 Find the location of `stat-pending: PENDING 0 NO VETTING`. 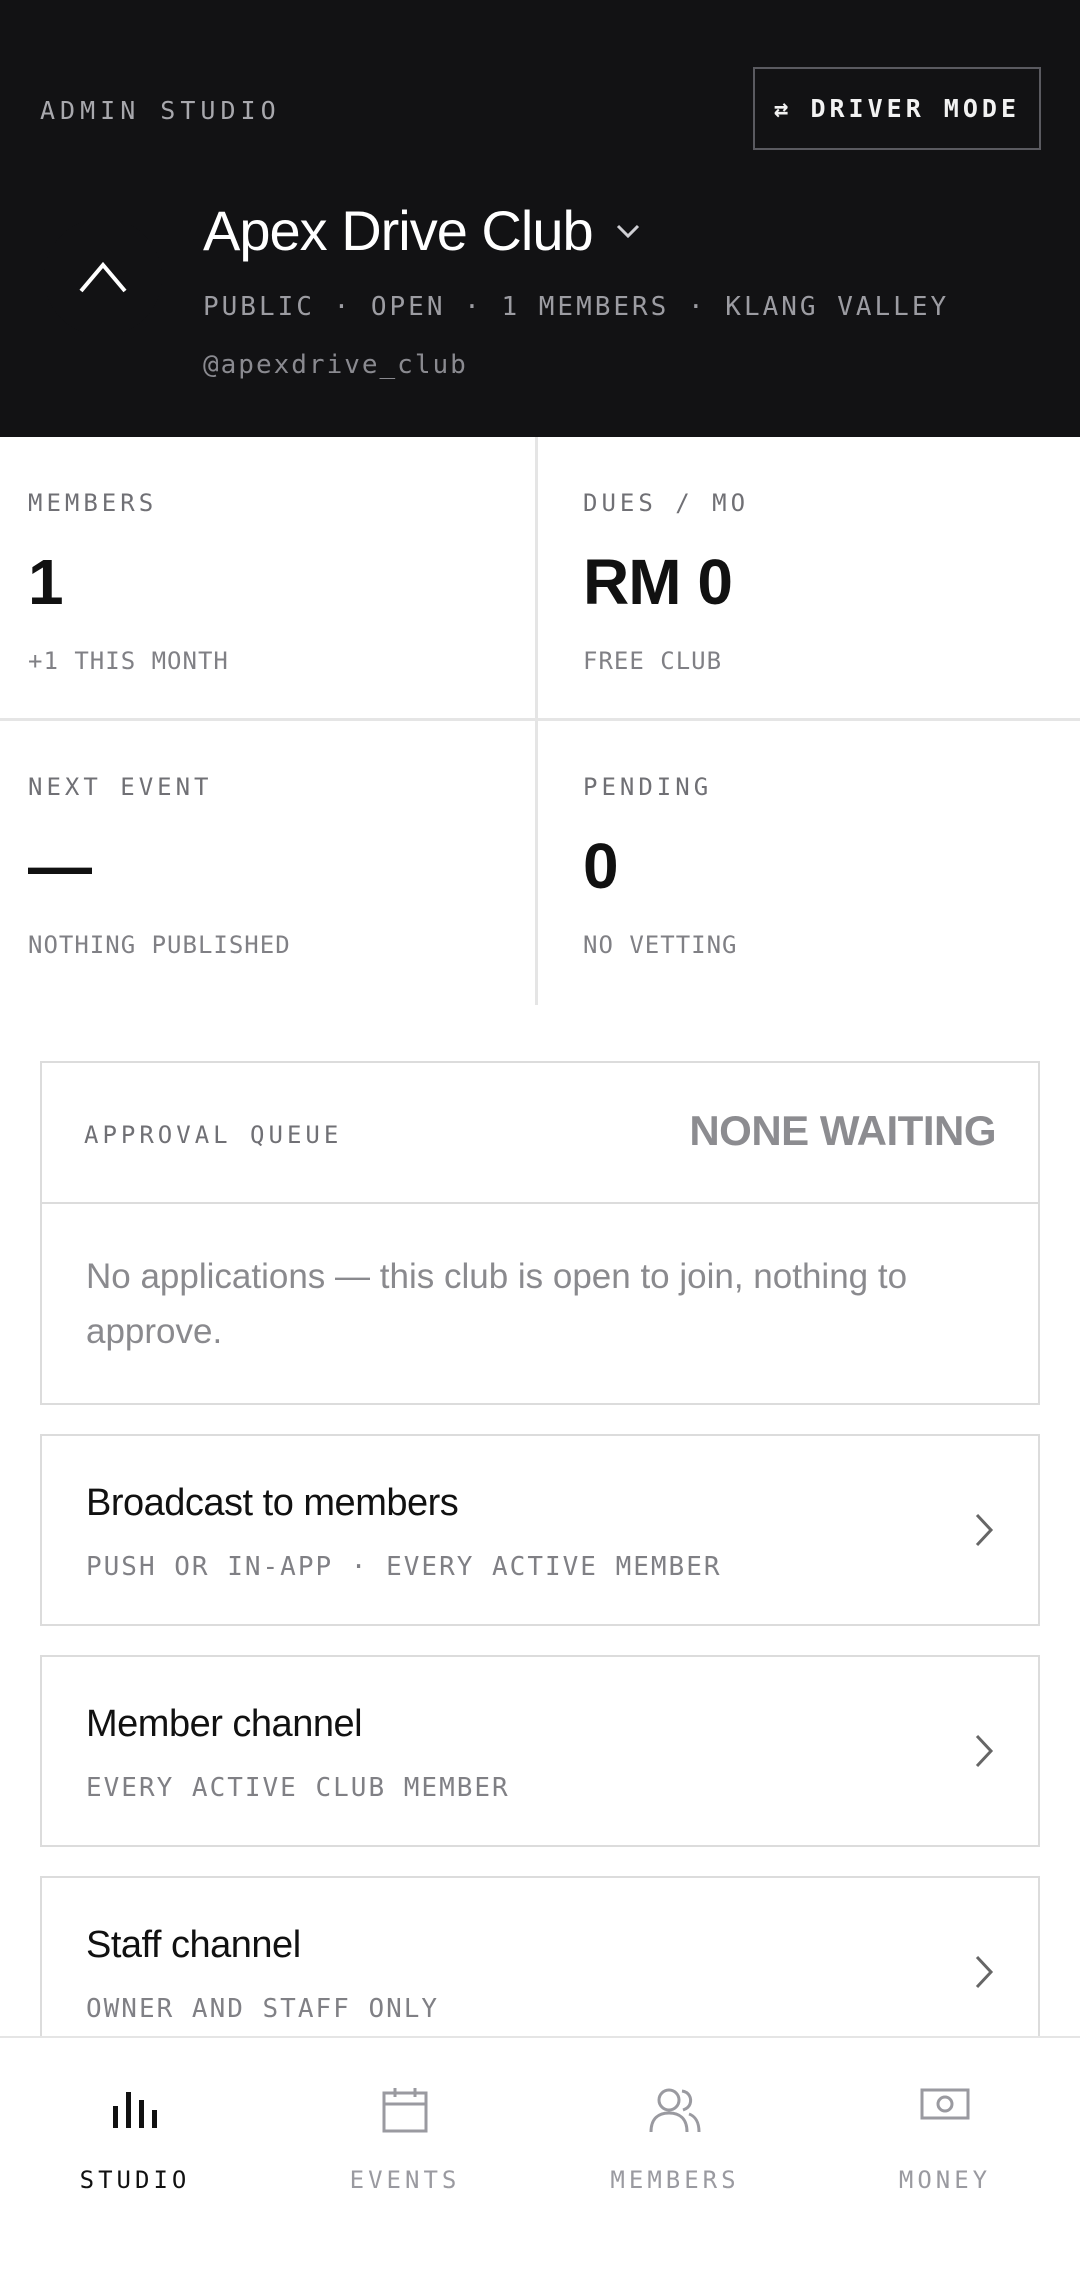

stat-pending: PENDING 0 NO VETTING is located at coordinates (809, 863).